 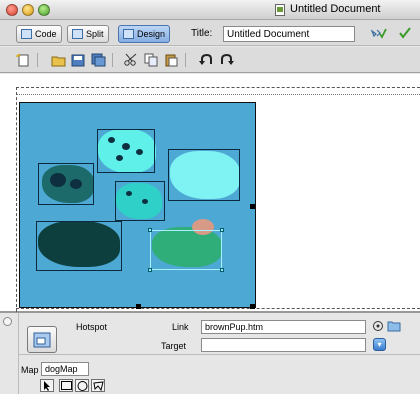 What do you see at coordinates (12, 10) in the screenshot?
I see `close-window-button` at bounding box center [12, 10].